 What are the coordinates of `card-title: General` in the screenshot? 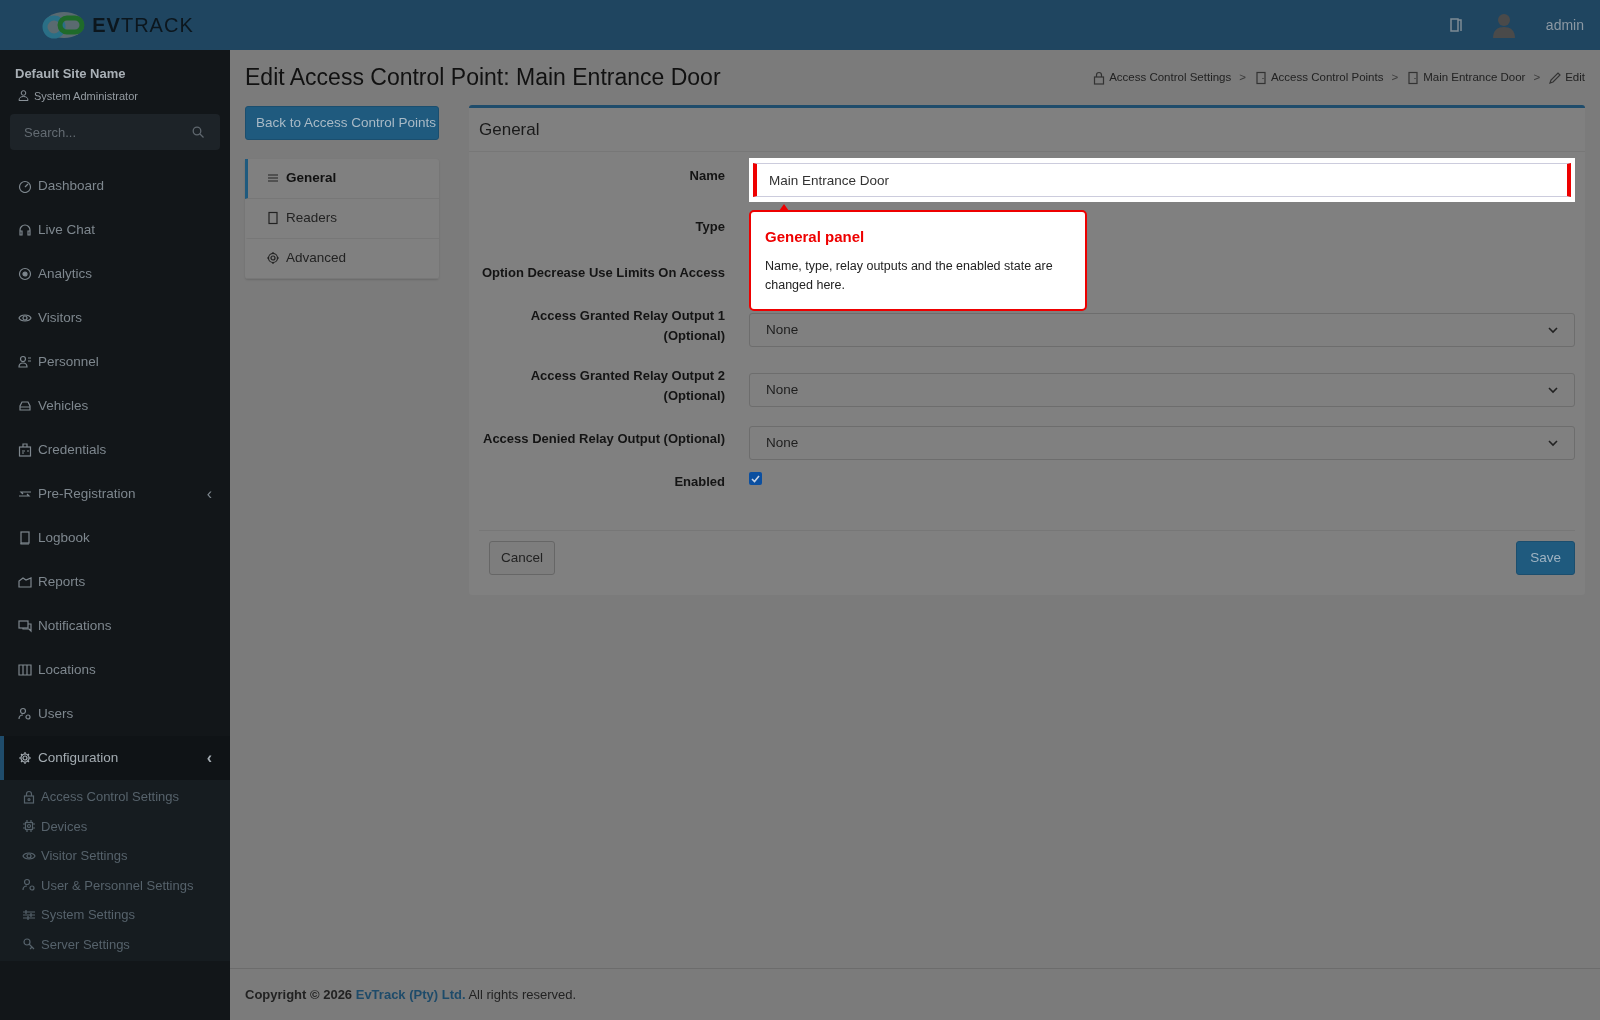 It's located at (1027, 130).